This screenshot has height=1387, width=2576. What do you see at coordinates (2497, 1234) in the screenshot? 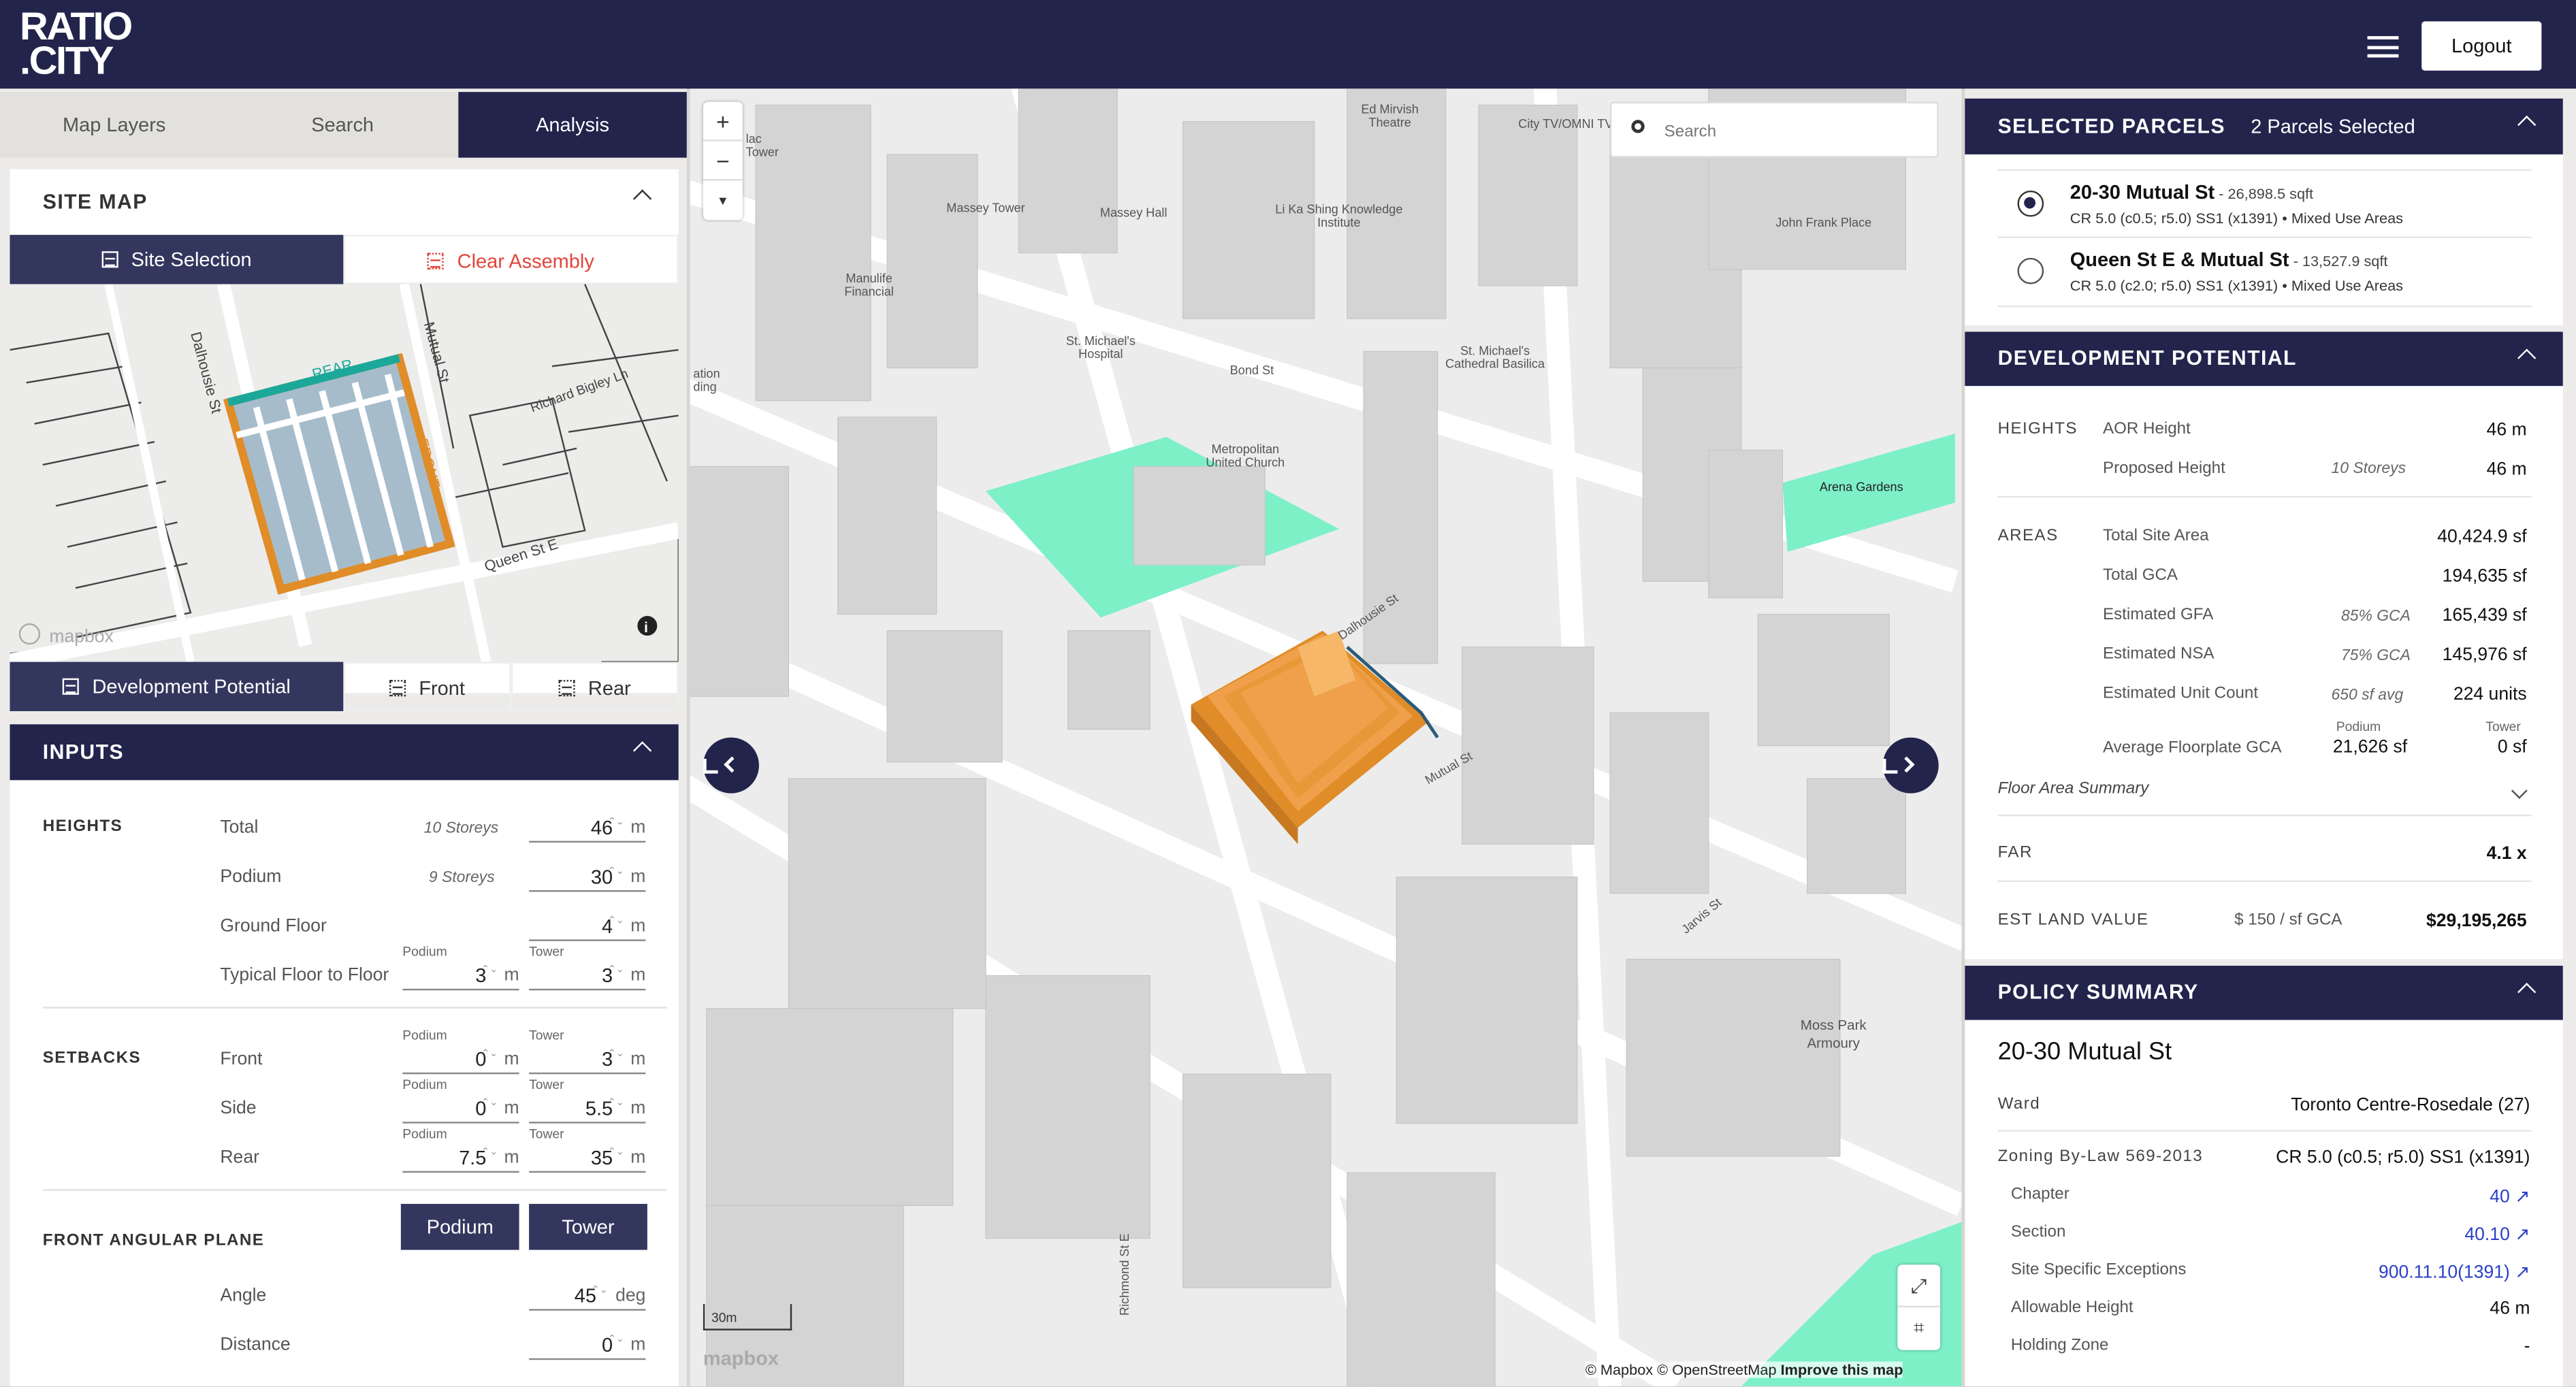
I see `section-link: 40.10 ↗` at bounding box center [2497, 1234].